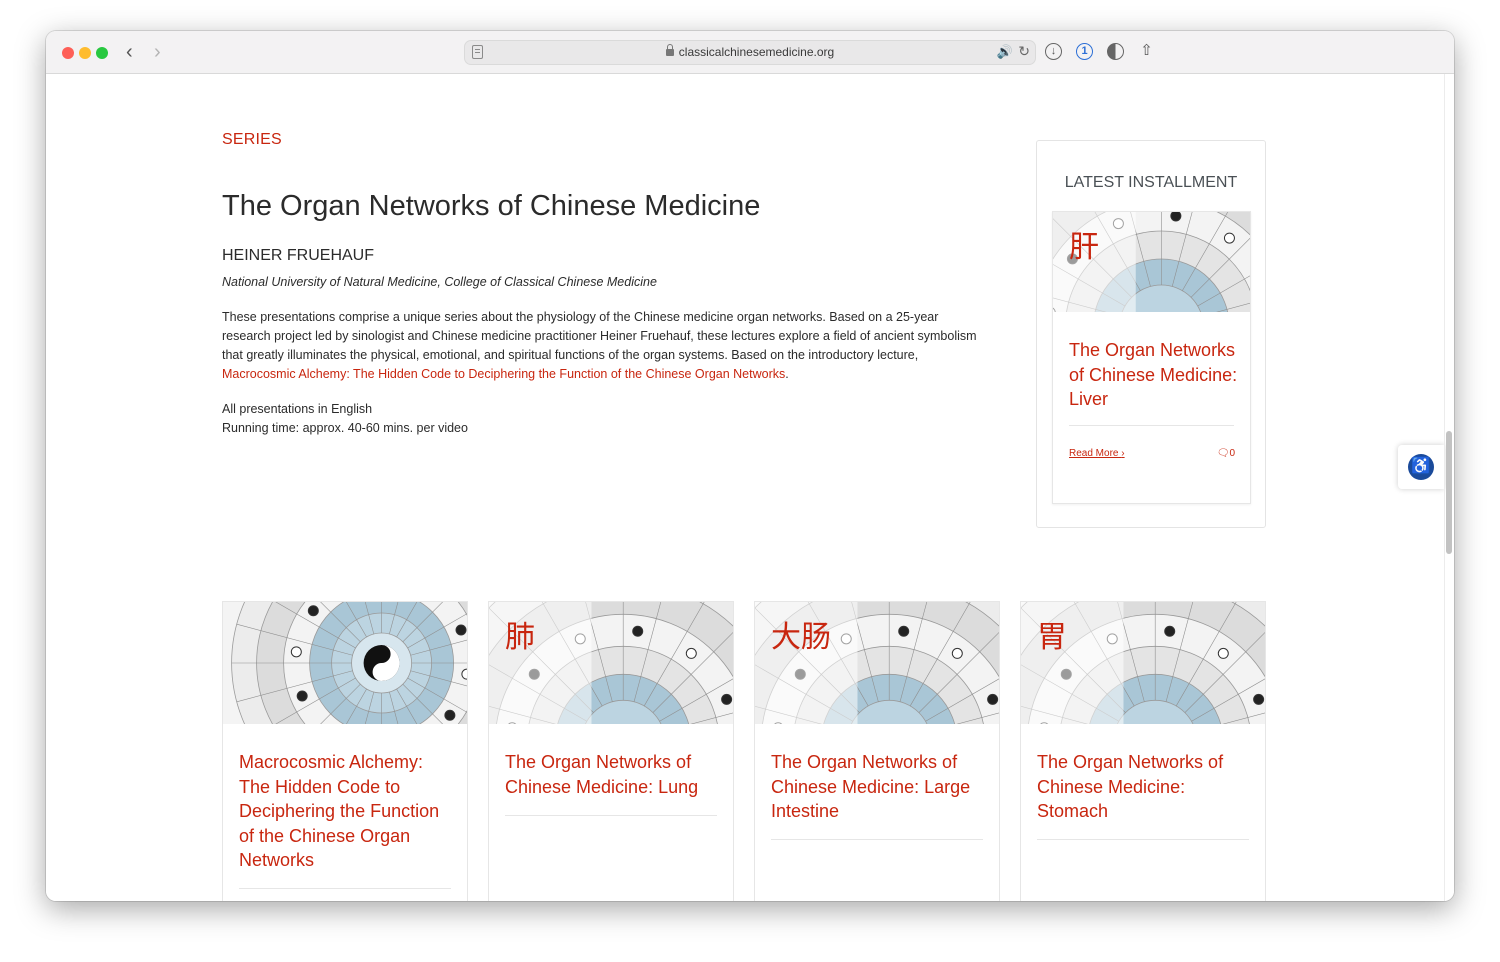 The width and height of the screenshot is (1500, 962). Describe the element at coordinates (68, 53) in the screenshot. I see `close-window-button` at that location.